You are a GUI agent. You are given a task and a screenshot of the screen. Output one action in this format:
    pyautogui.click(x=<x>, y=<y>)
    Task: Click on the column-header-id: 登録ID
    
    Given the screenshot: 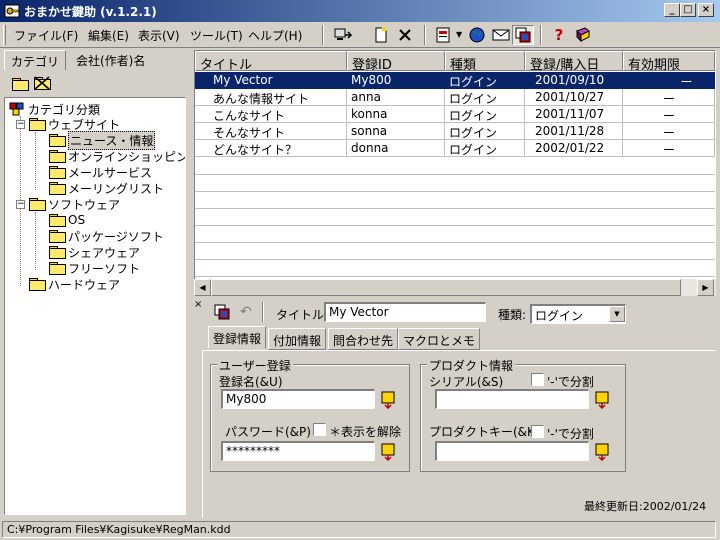 What is the action you would take?
    pyautogui.click(x=396, y=62)
    